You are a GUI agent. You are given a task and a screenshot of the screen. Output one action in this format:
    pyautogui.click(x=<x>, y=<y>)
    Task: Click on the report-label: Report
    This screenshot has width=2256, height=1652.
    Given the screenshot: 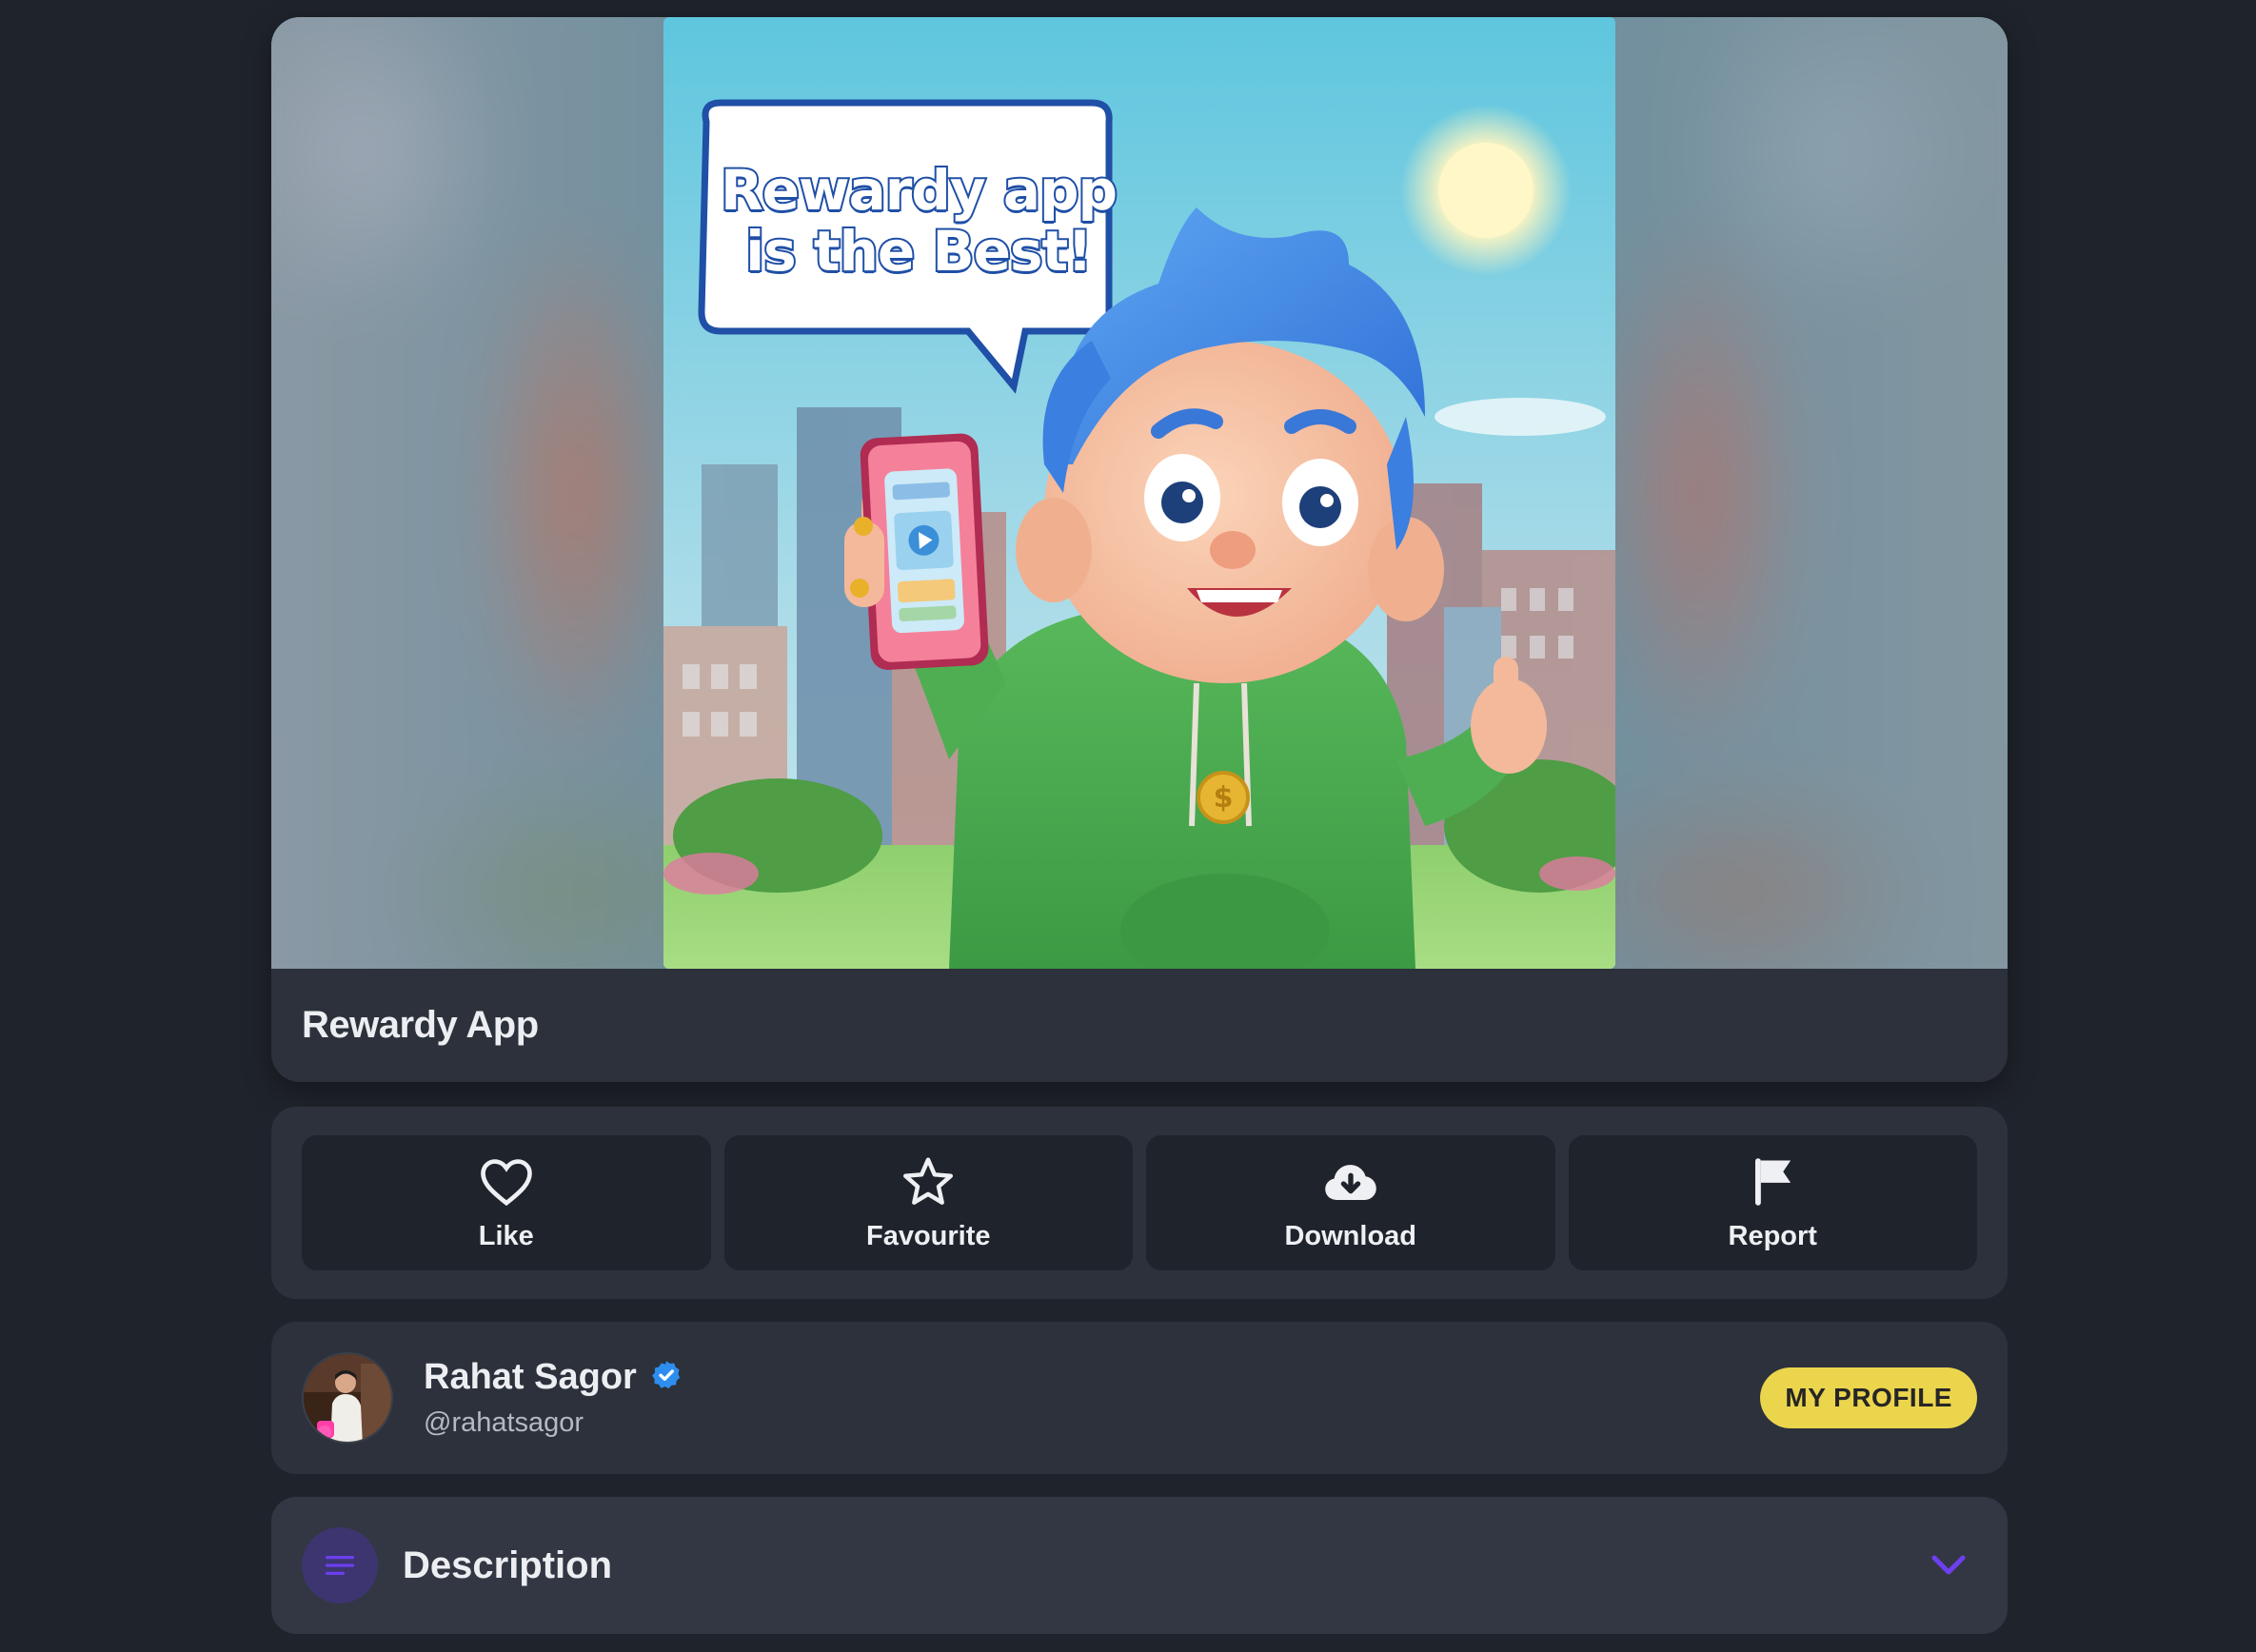 What is the action you would take?
    pyautogui.click(x=1772, y=1235)
    